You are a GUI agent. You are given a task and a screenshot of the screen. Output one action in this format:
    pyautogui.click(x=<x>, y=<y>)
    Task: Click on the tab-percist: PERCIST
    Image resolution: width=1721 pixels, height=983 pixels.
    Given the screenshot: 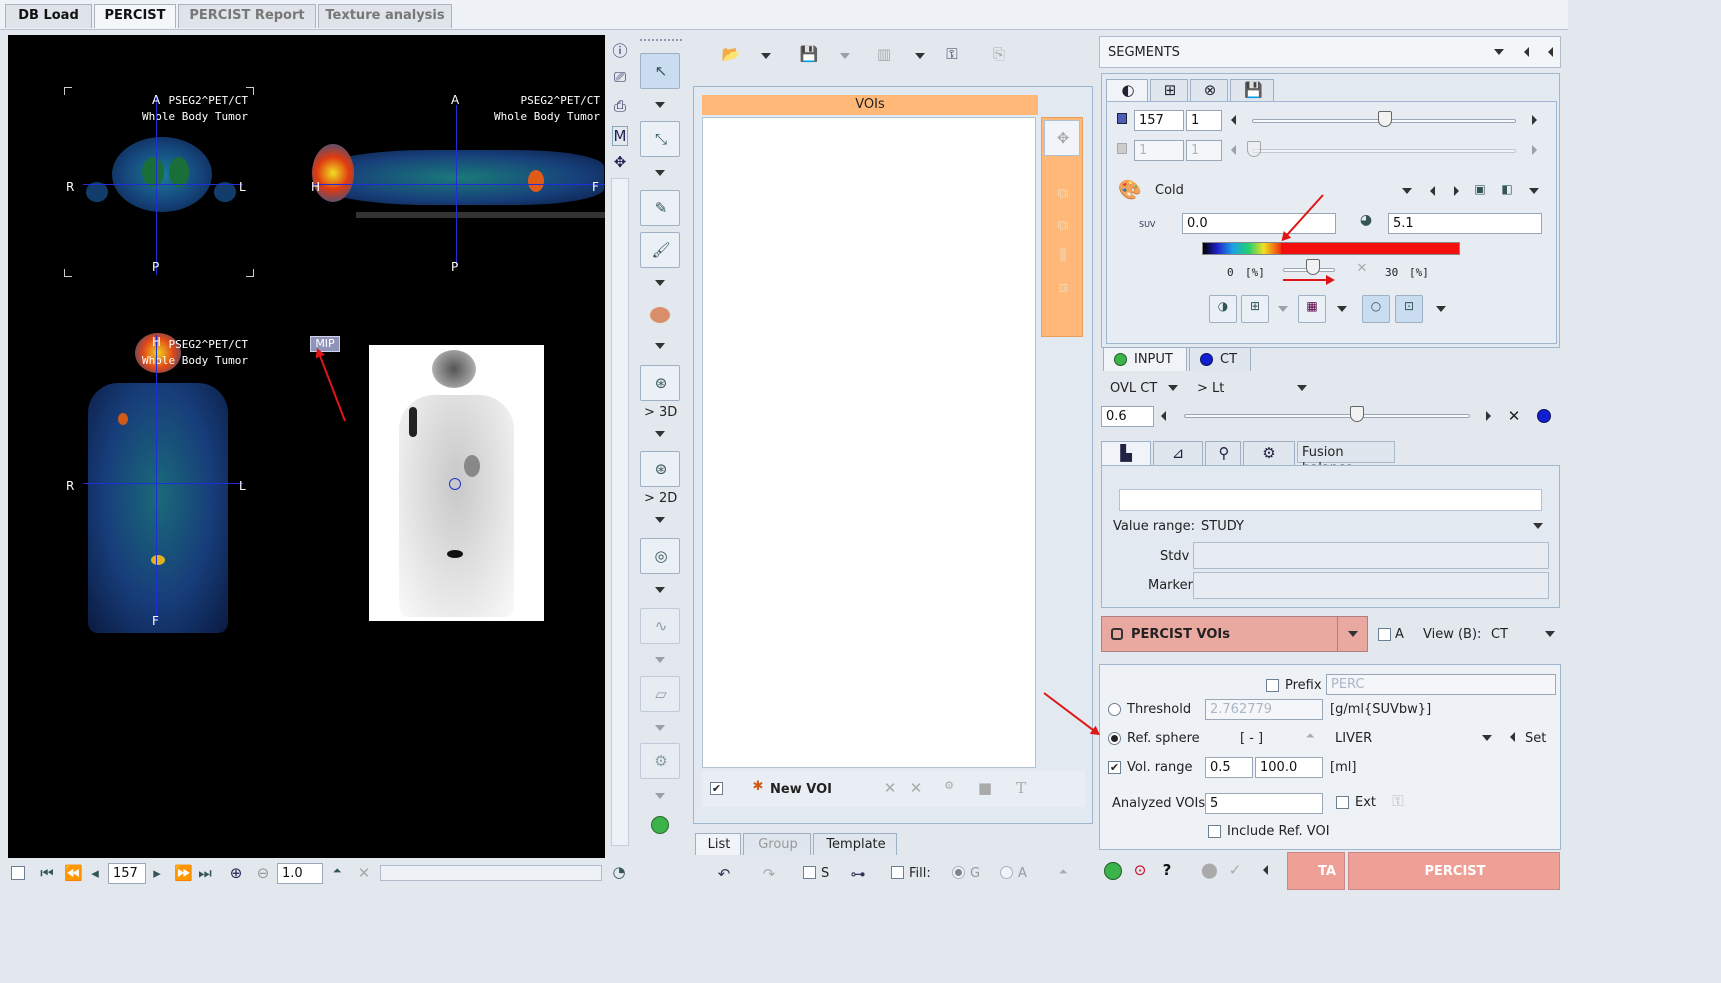 What is the action you would take?
    pyautogui.click(x=135, y=16)
    